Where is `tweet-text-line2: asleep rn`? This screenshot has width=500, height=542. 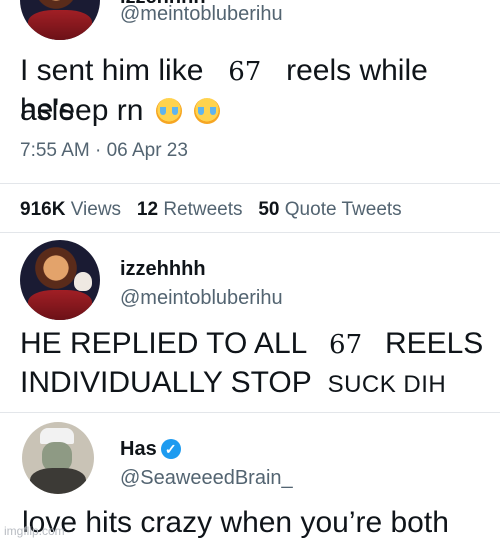 tweet-text-line2: asleep rn is located at coordinates (120, 111).